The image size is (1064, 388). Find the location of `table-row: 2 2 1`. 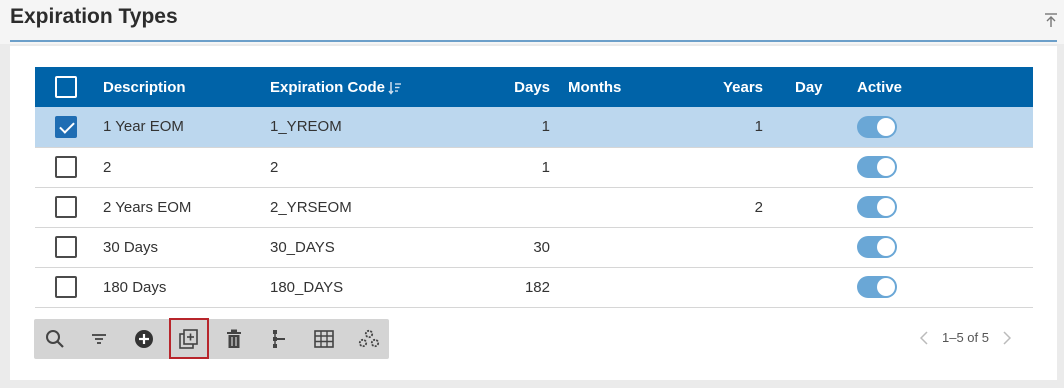

table-row: 2 2 1 is located at coordinates (534, 167).